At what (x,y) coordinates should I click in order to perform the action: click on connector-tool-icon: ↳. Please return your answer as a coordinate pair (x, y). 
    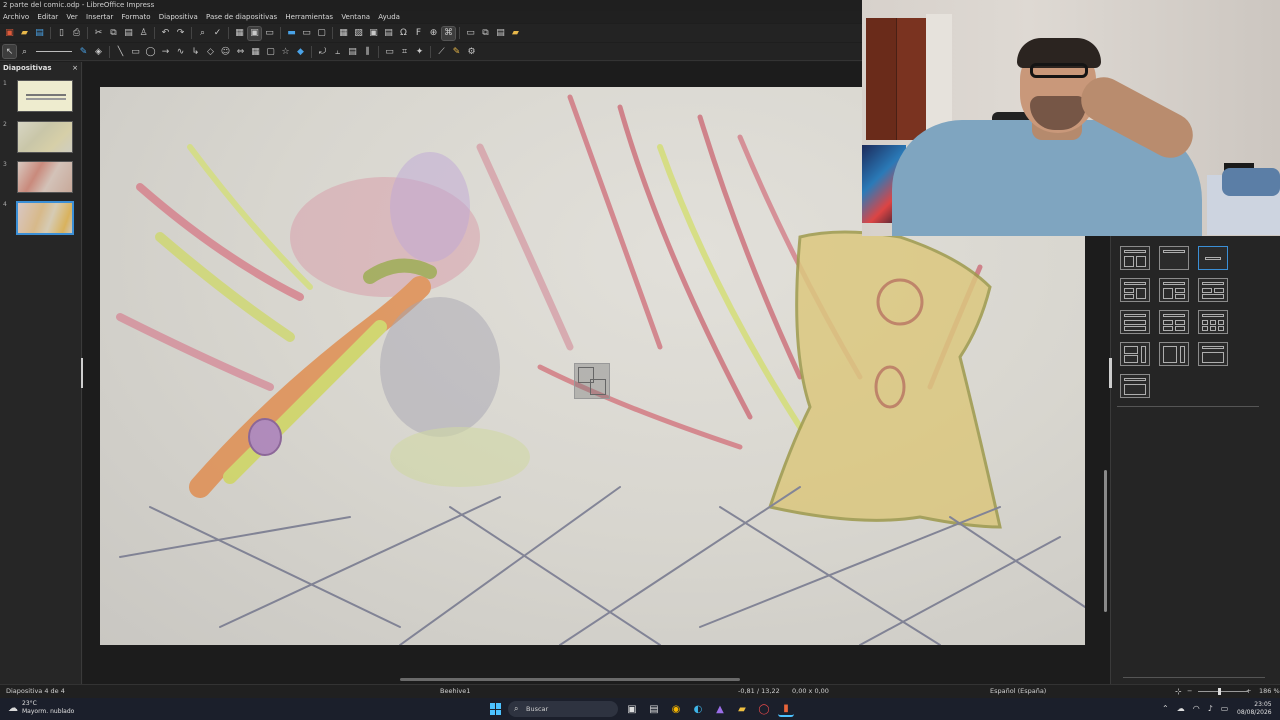
    Looking at the image, I should click on (195, 51).